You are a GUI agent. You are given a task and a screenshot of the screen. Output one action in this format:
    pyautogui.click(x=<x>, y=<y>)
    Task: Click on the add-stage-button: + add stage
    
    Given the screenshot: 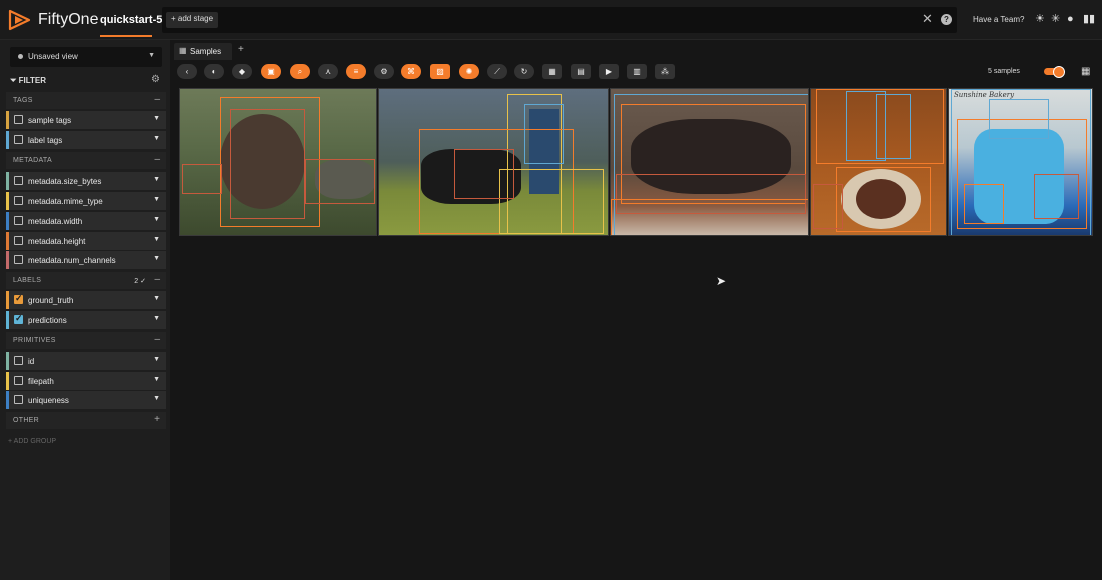 What is the action you would take?
    pyautogui.click(x=192, y=20)
    